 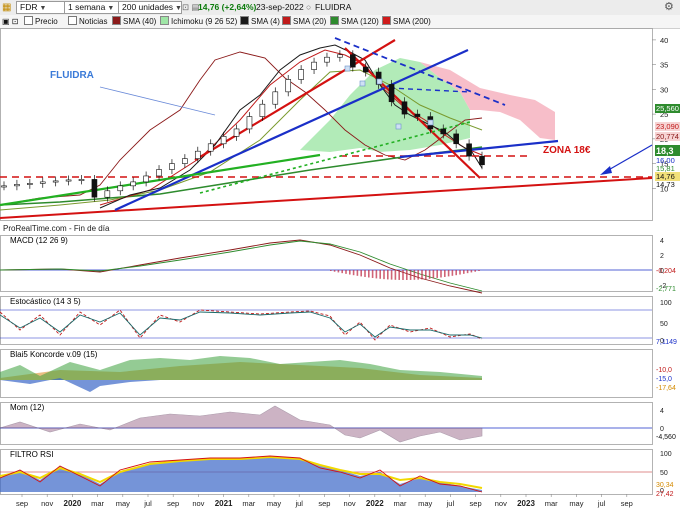 I want to click on indicator-sma20: SMA (20), so click(x=304, y=21).